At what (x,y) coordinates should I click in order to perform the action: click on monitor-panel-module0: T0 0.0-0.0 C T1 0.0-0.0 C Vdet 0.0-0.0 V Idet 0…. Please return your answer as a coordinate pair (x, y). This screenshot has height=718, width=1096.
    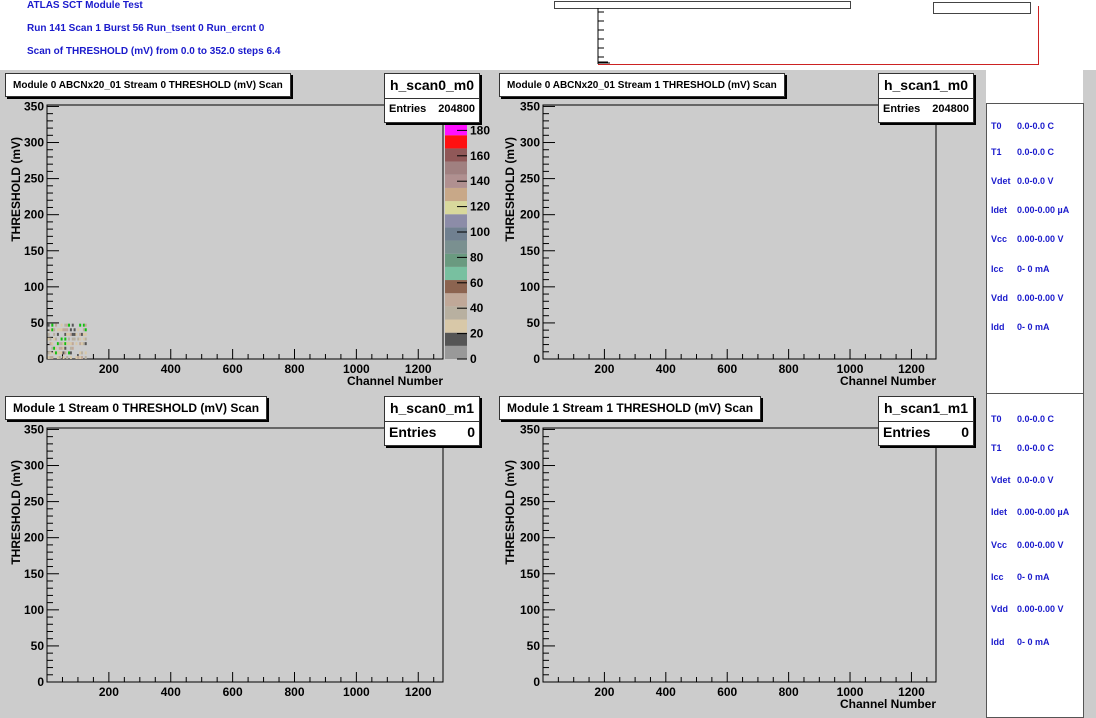
    Looking at the image, I should click on (1035, 249).